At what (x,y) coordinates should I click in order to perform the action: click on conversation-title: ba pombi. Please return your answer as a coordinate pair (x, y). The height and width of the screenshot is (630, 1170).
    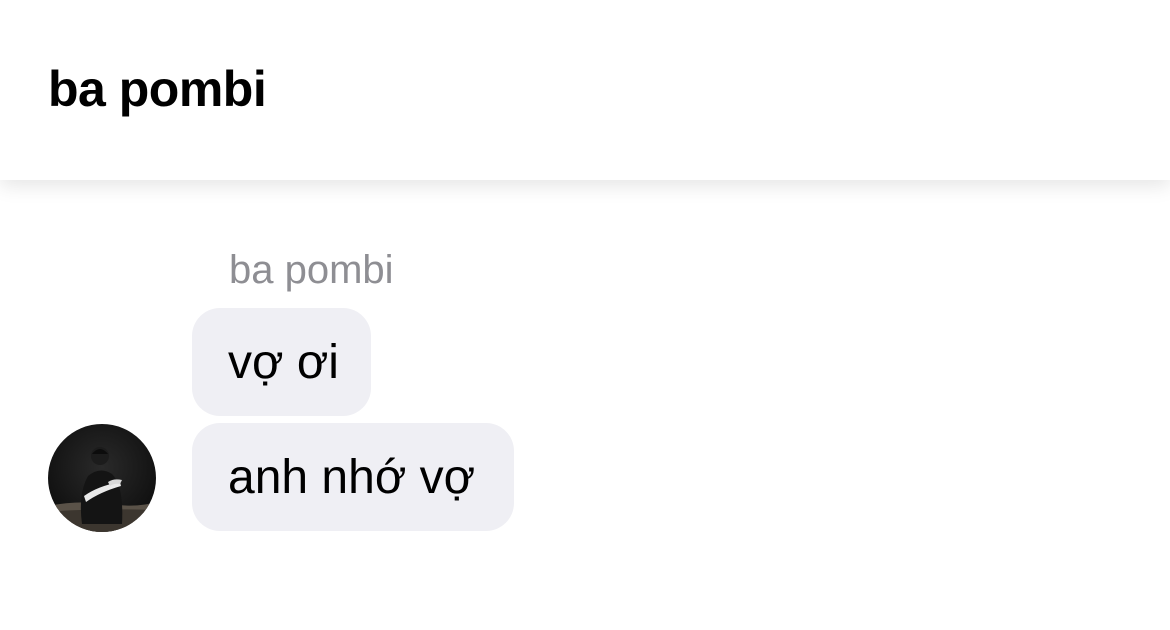
    Looking at the image, I should click on (157, 89).